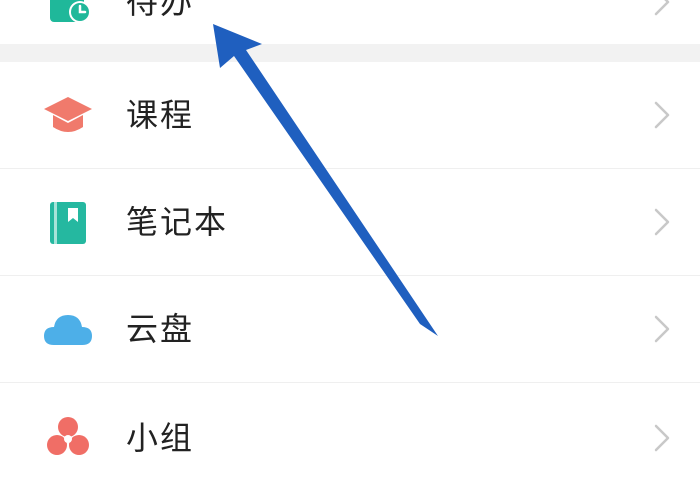 The height and width of the screenshot is (493, 700). What do you see at coordinates (160, 10) in the screenshot?
I see `menu-item-label: 待办` at bounding box center [160, 10].